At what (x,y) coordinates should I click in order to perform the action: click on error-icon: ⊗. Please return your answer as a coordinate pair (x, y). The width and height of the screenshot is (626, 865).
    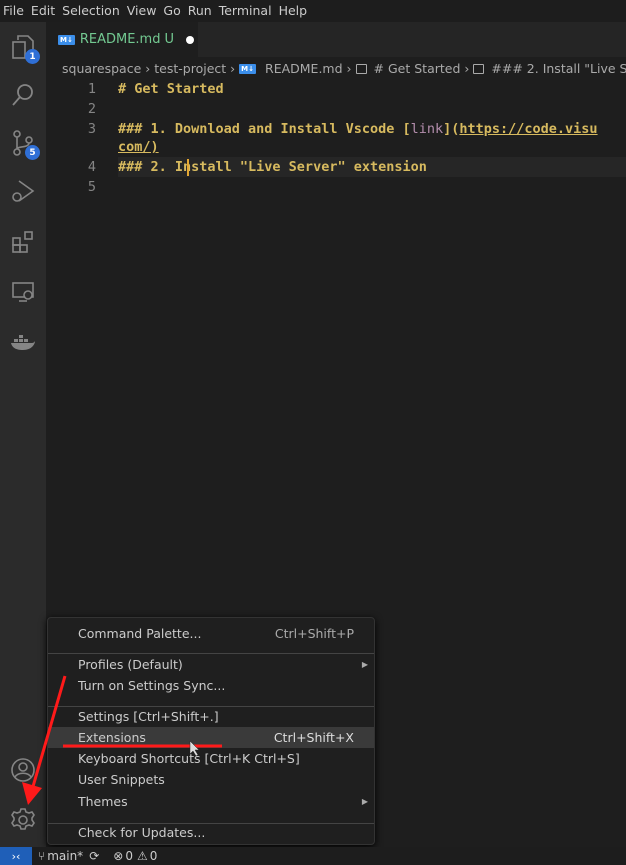
    Looking at the image, I should click on (118, 856).